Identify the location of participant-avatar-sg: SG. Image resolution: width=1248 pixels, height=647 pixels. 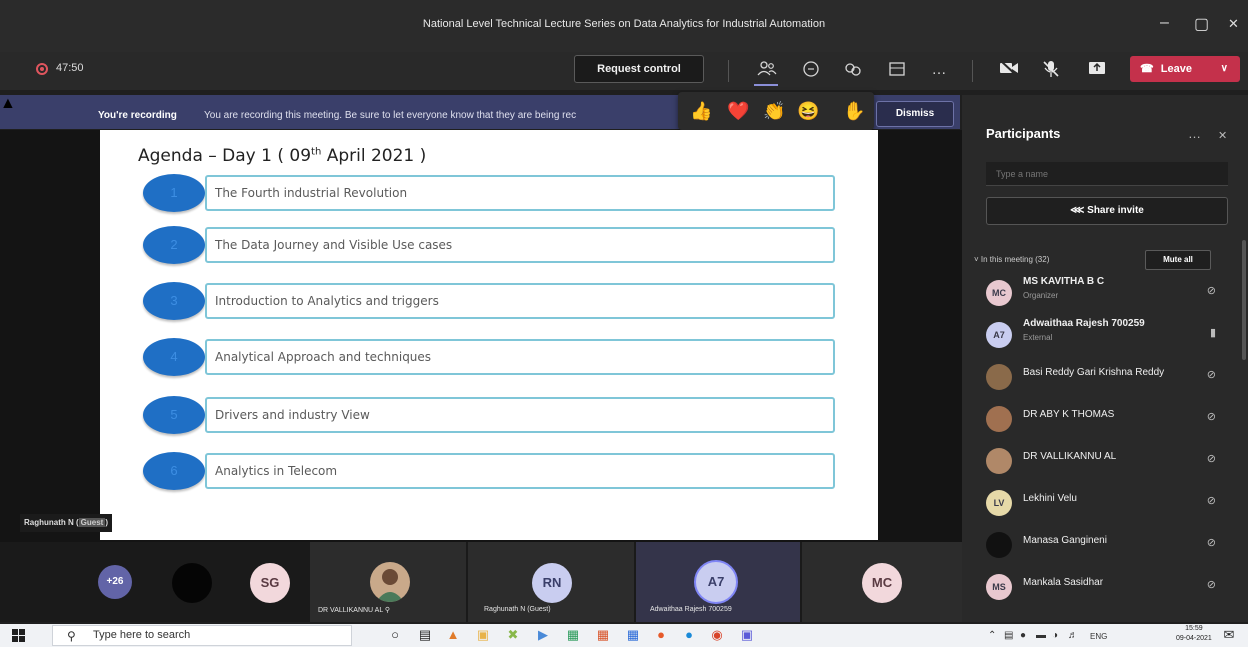
(270, 583).